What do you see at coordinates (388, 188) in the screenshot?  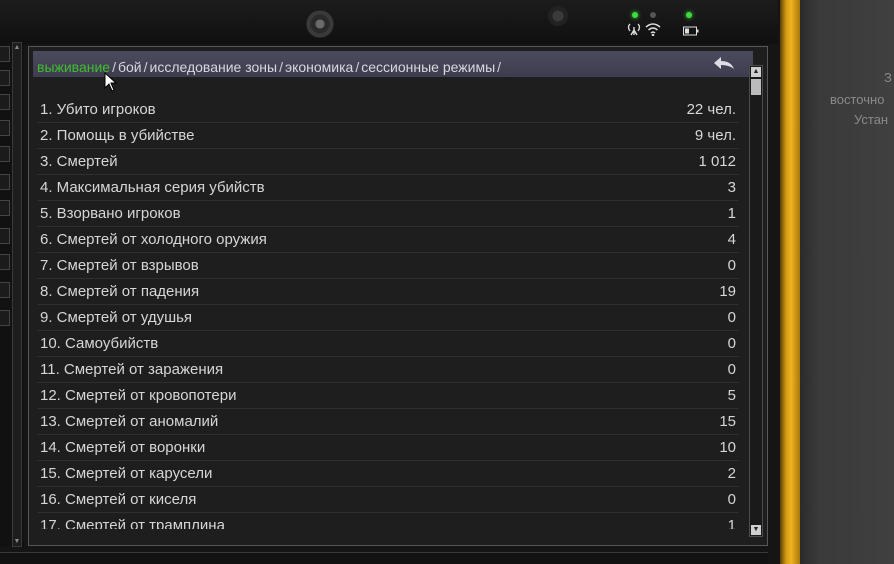 I see `table-row: 4. Максимальная серия убийств 3` at bounding box center [388, 188].